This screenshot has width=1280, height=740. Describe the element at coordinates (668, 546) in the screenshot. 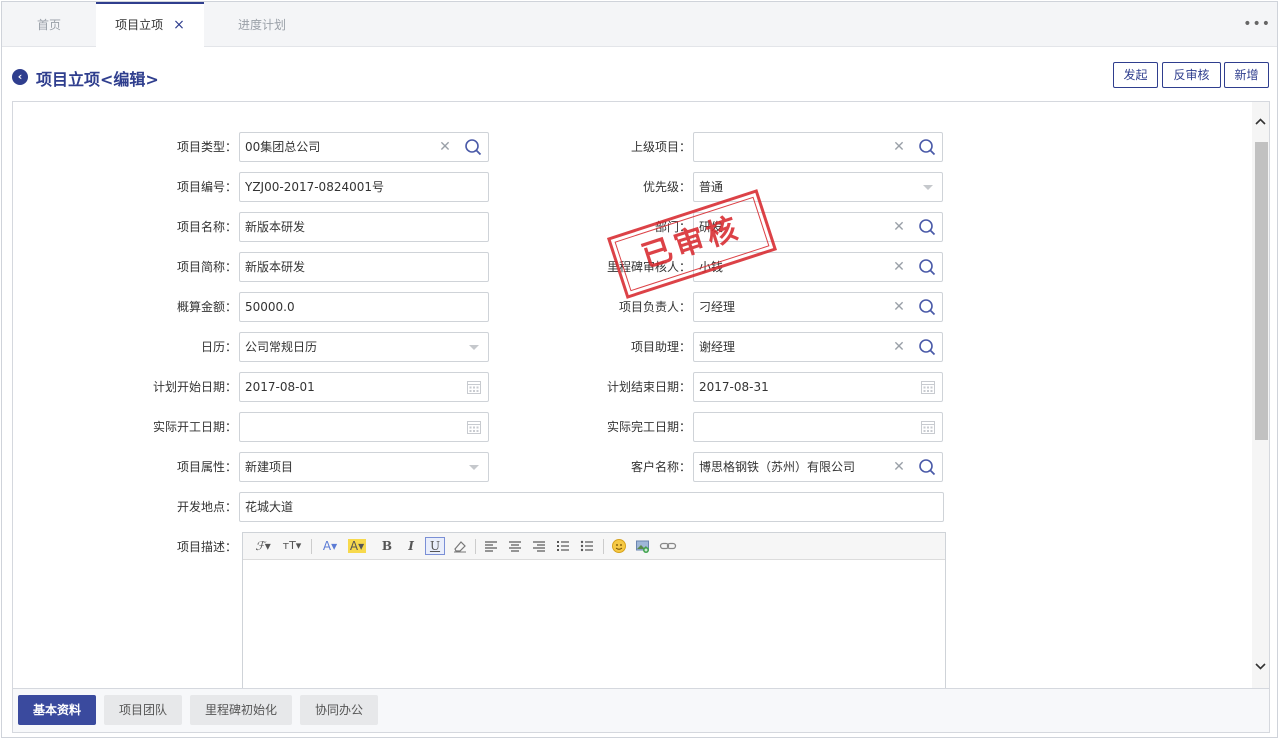

I see `link-icon` at that location.